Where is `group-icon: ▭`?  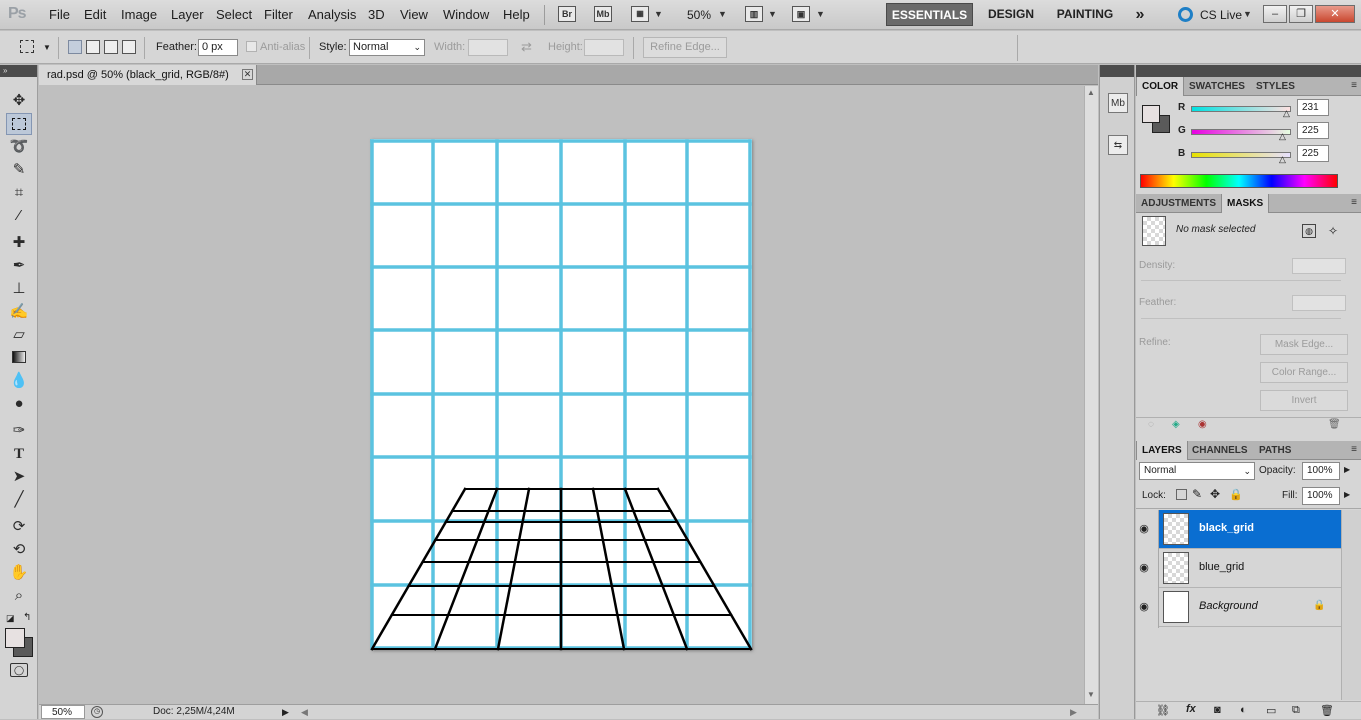
group-icon: ▭ is located at coordinates (1271, 710).